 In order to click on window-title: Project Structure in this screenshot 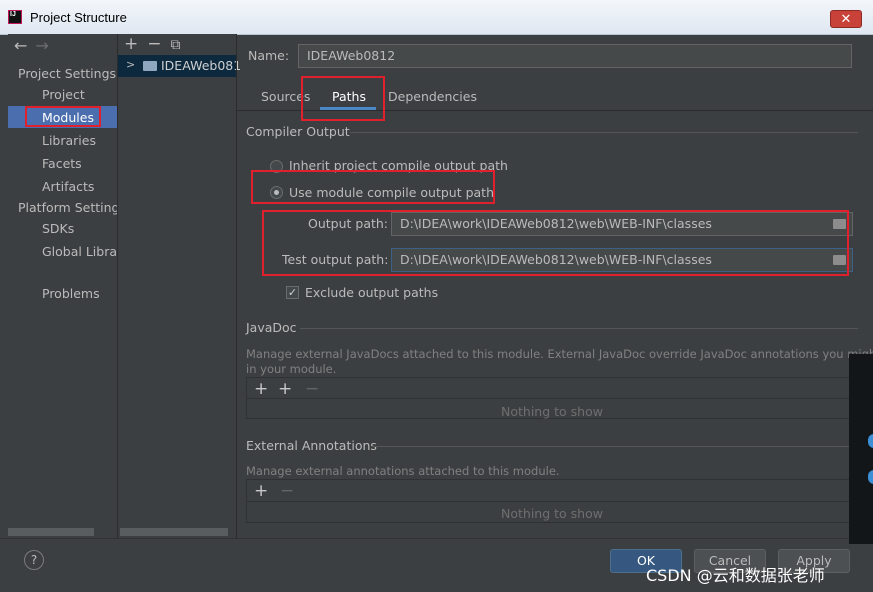, I will do `click(78, 17)`.